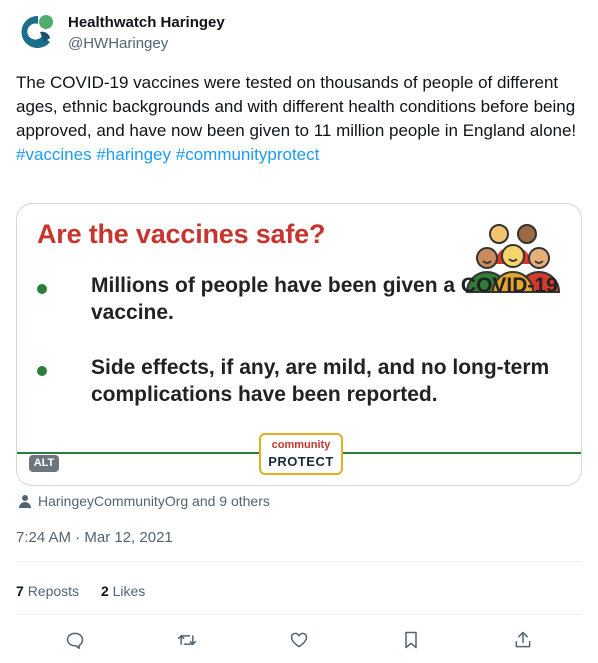 Image resolution: width=598 pixels, height=663 pixels. I want to click on likes-stat: 2 Likes, so click(123, 591).